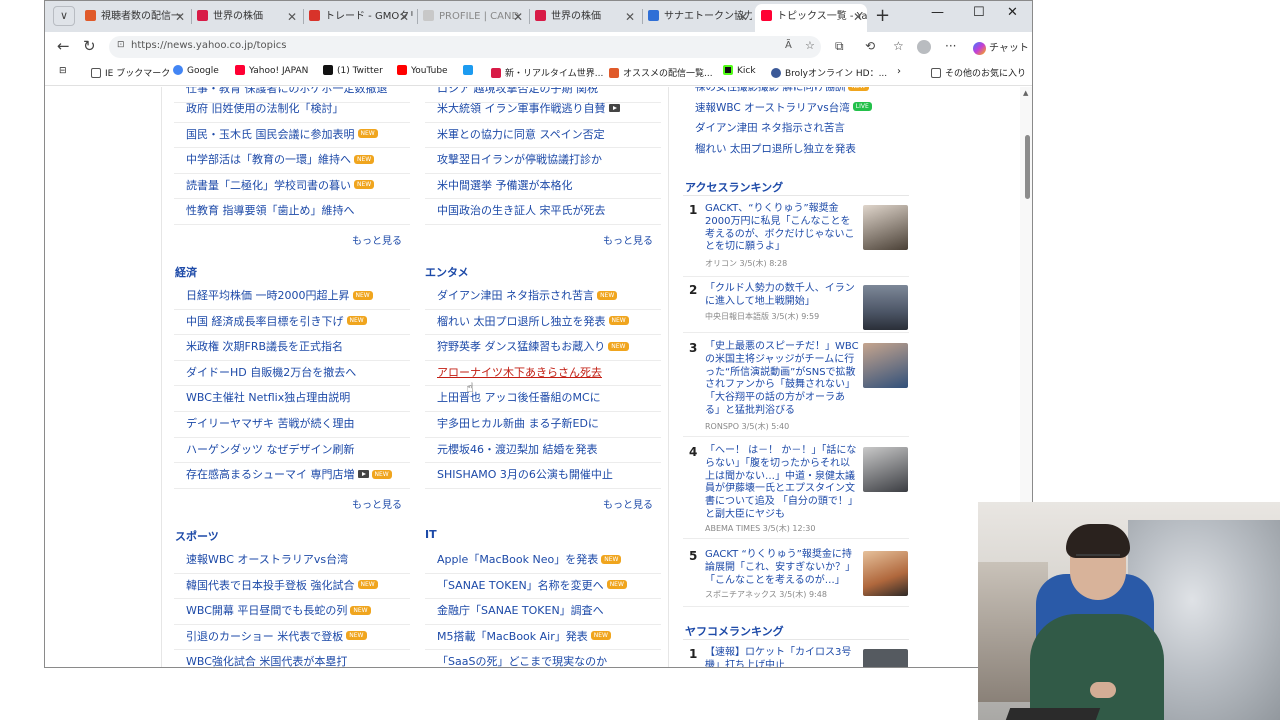 The width and height of the screenshot is (1280, 720). What do you see at coordinates (422, 70) in the screenshot?
I see `bookmark-youtube: YouTube` at bounding box center [422, 70].